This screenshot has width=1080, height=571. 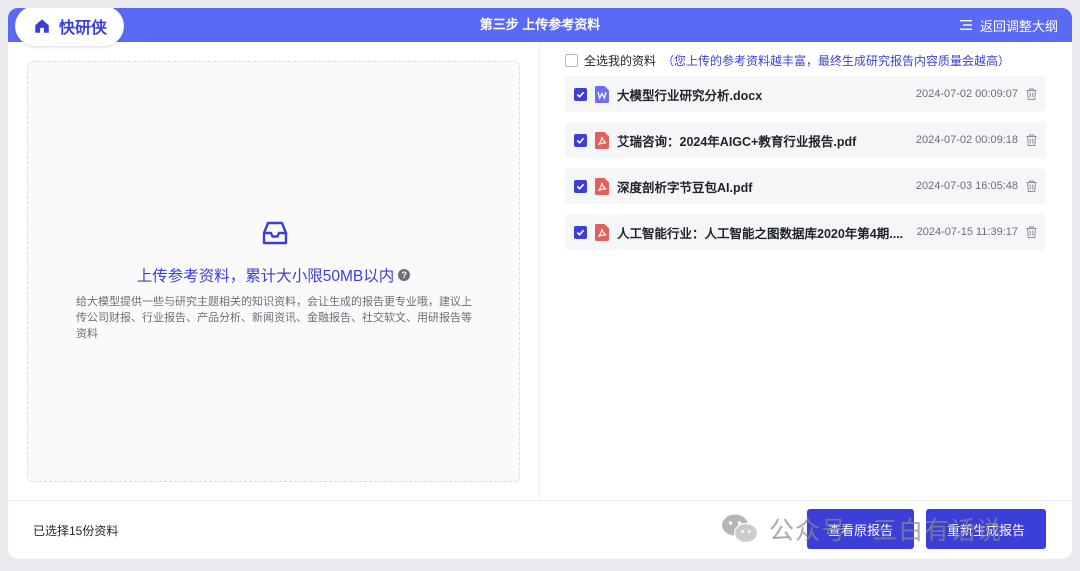 What do you see at coordinates (690, 95) in the screenshot?
I see `file-name: 大模型行业研究分析.docx` at bounding box center [690, 95].